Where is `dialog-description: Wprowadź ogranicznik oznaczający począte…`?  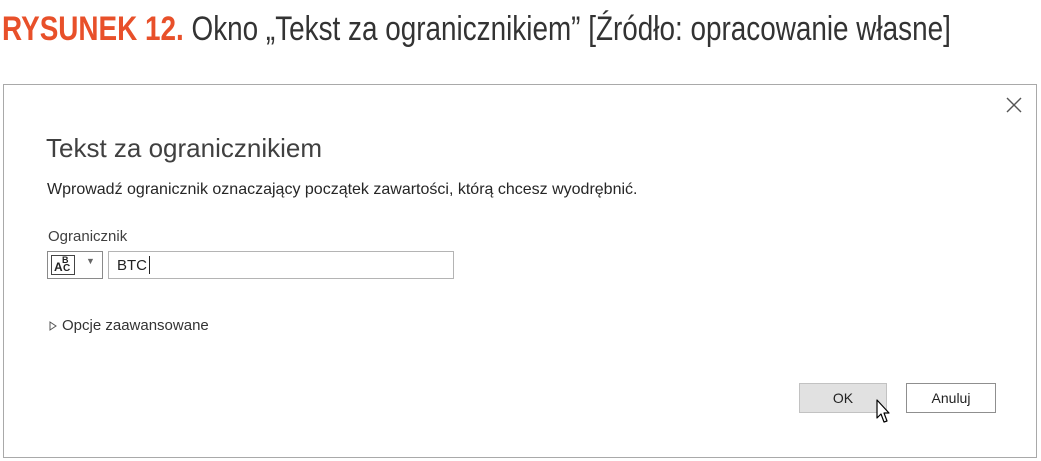
dialog-description: Wprowadź ogranicznik oznaczający począte… is located at coordinates (342, 189).